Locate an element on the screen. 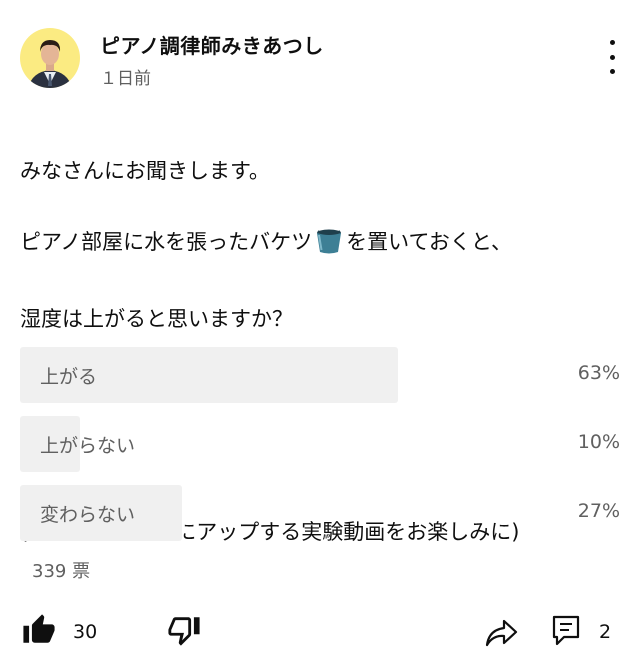 The height and width of the screenshot is (667, 640). poll-option-percent: 63% is located at coordinates (598, 373).